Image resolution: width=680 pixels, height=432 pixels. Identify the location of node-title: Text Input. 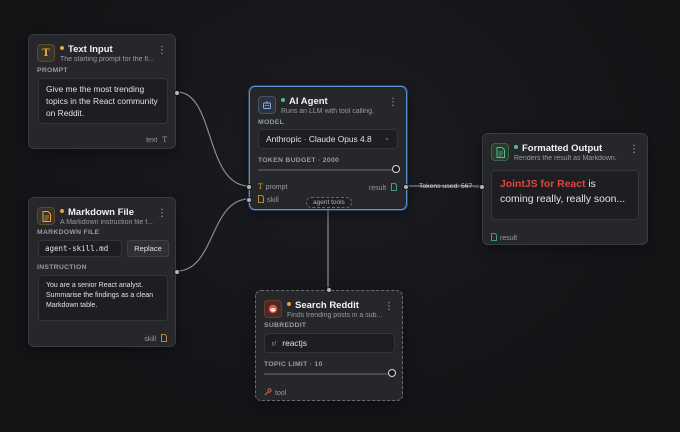
(90, 49).